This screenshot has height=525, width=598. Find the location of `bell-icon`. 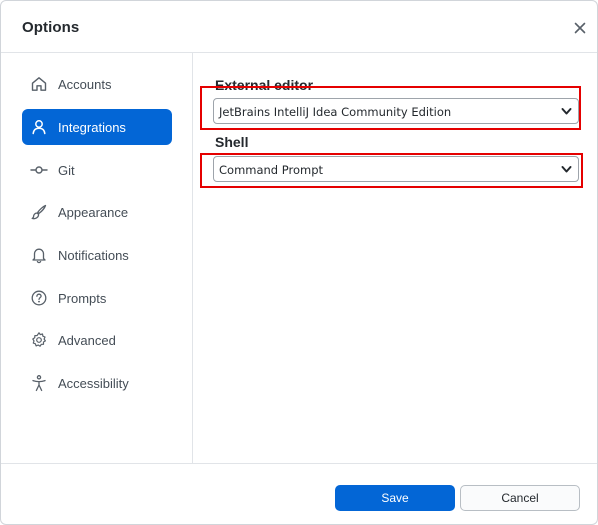

bell-icon is located at coordinates (39, 256).